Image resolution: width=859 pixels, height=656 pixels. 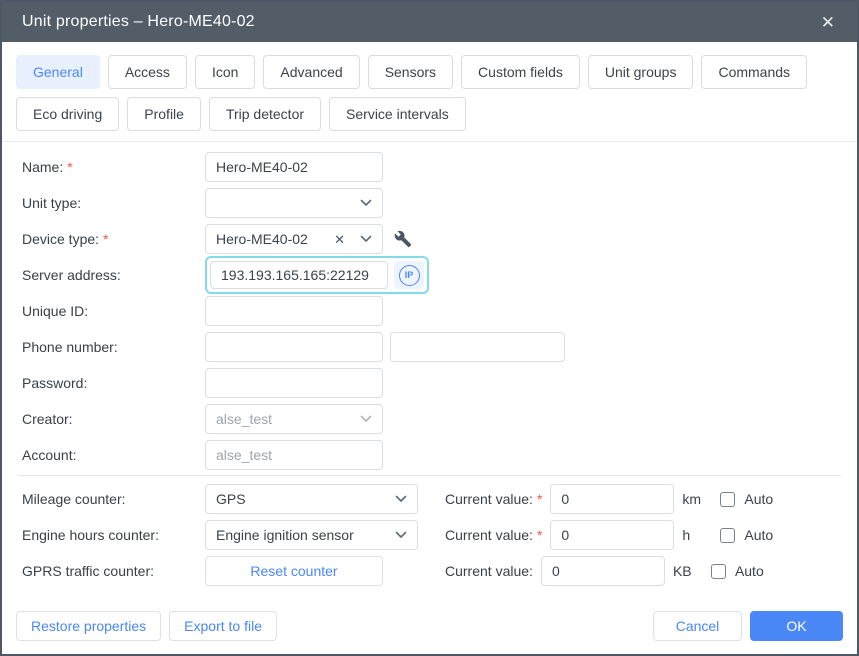 What do you see at coordinates (70, 347) in the screenshot?
I see `phone-number-label: Phone number:` at bounding box center [70, 347].